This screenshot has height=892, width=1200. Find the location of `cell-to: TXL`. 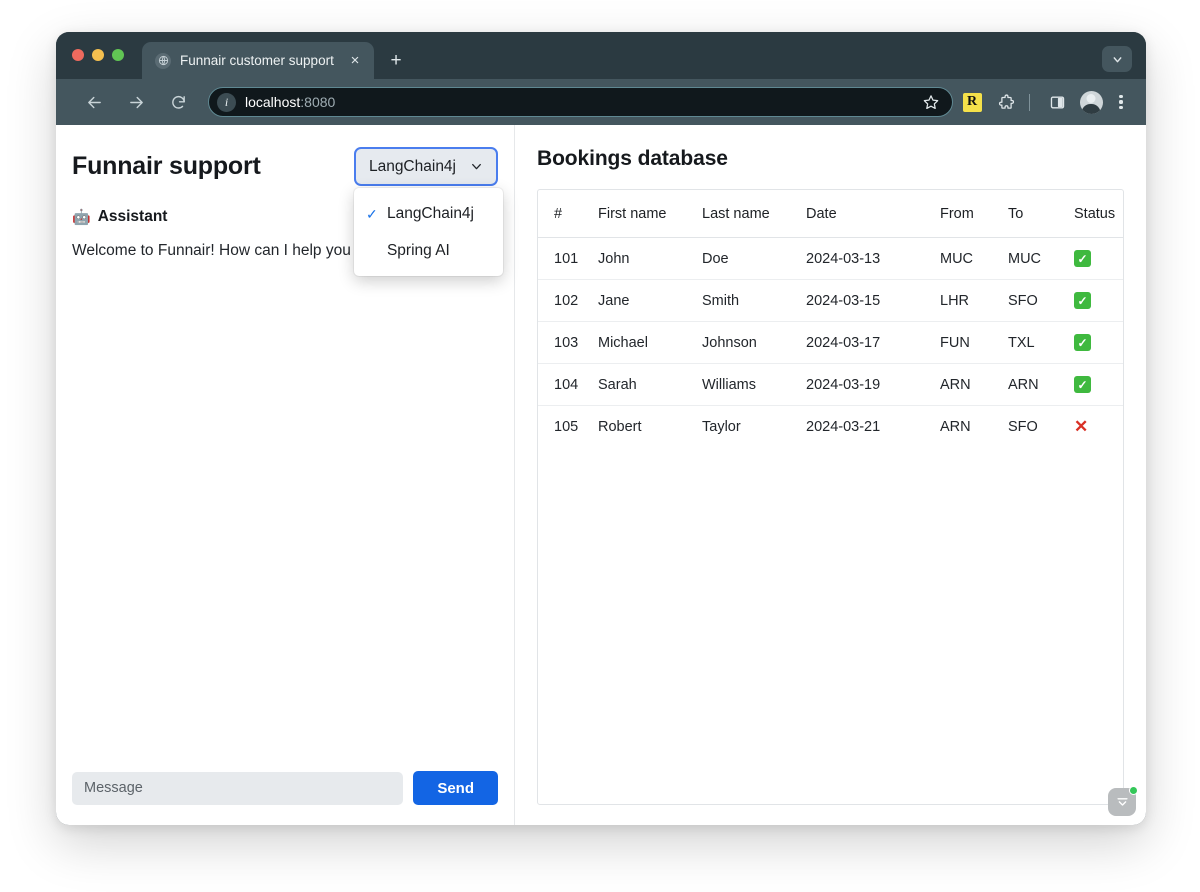

cell-to: TXL is located at coordinates (1035, 342).